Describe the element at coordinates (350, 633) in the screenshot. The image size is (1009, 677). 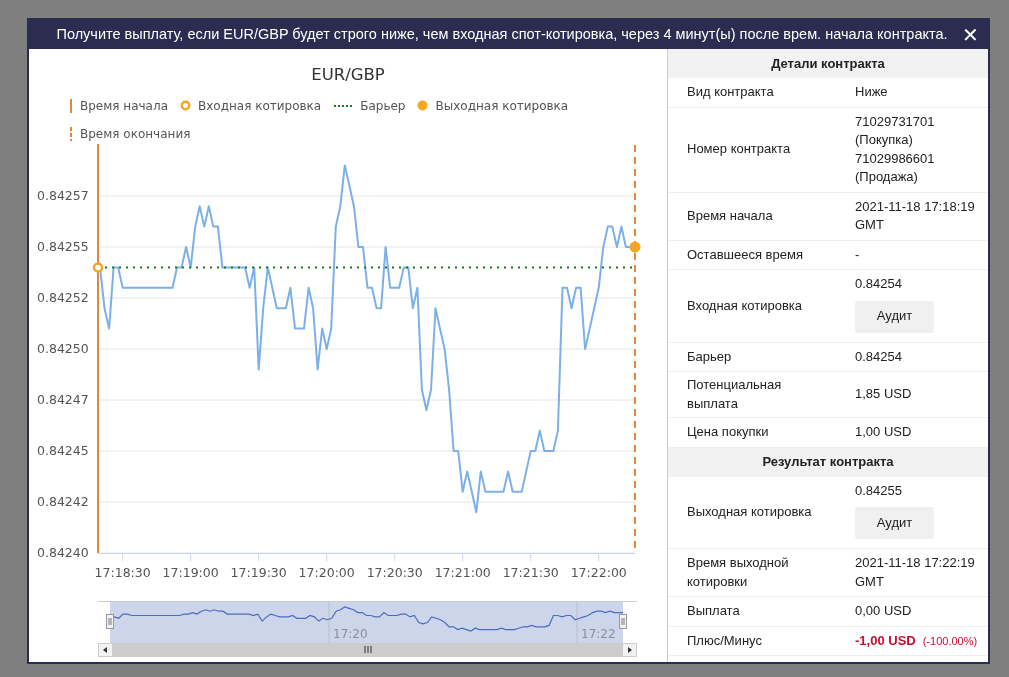
I see `navigator-time-label: 17:20` at that location.